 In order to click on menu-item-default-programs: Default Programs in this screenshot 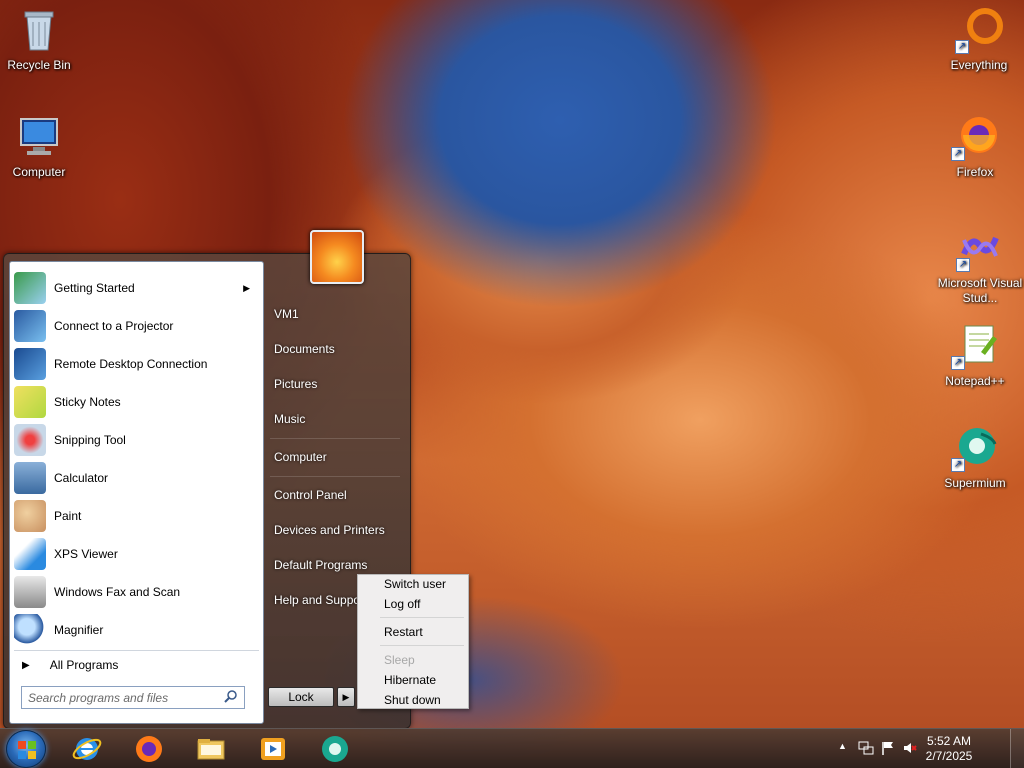, I will do `click(320, 565)`.